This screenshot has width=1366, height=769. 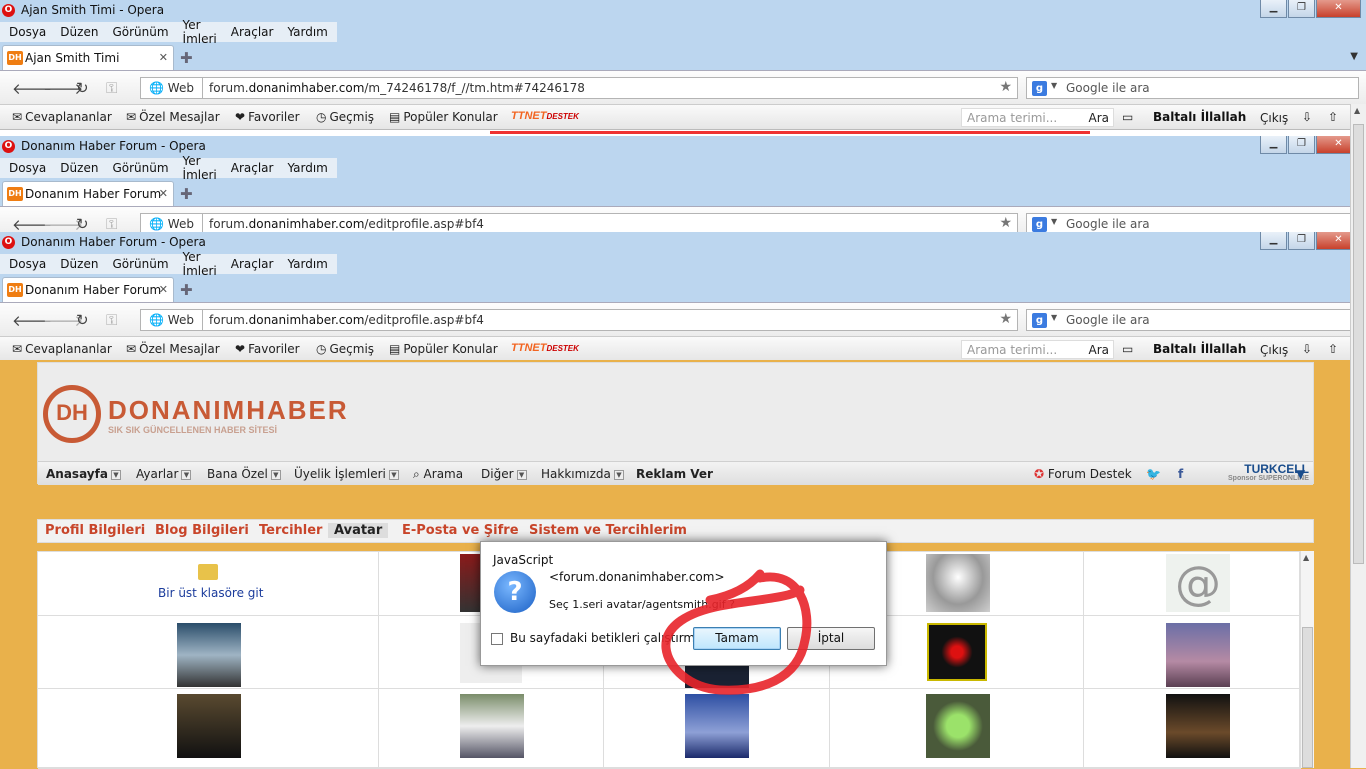 I want to click on nav-diger: Diğer ▼, so click(x=504, y=474).